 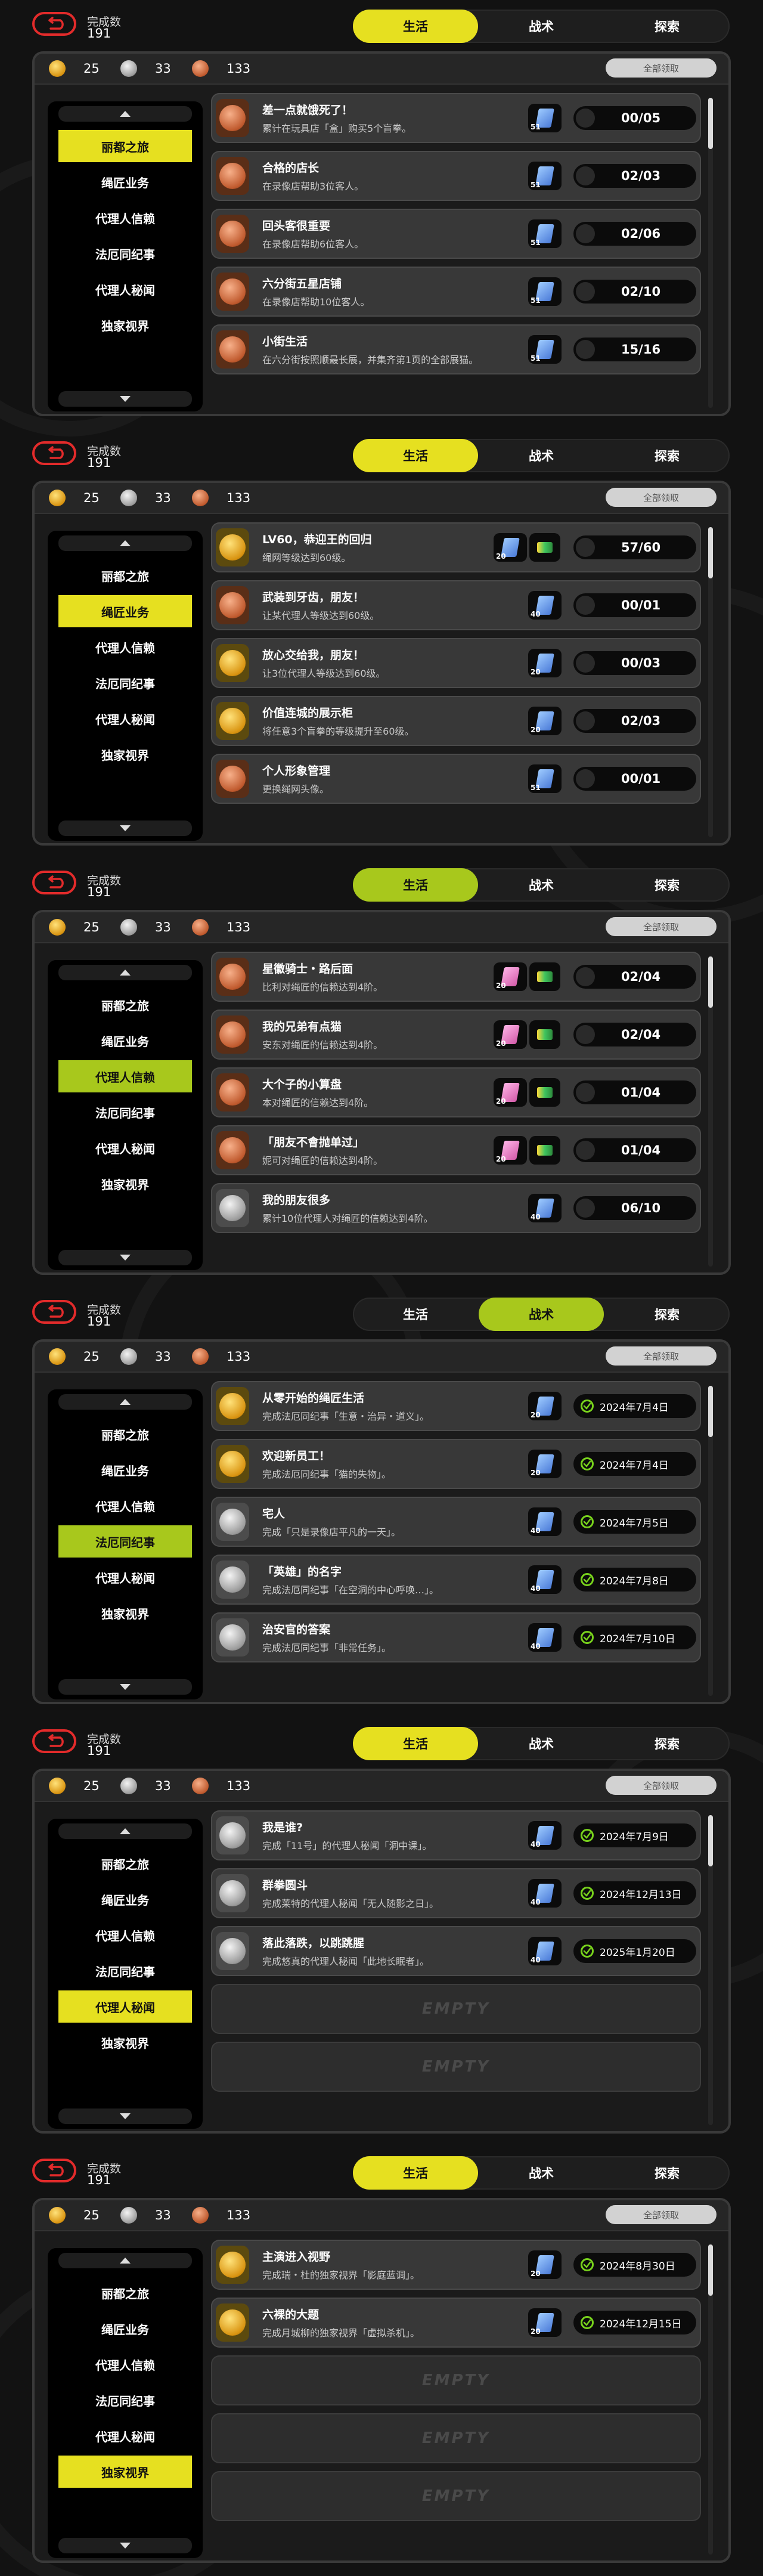 What do you see at coordinates (456, 663) in the screenshot?
I see `achievement-row: 放心交给我，朋友！ 让3位代理人等级达到60级。 20 00/03` at bounding box center [456, 663].